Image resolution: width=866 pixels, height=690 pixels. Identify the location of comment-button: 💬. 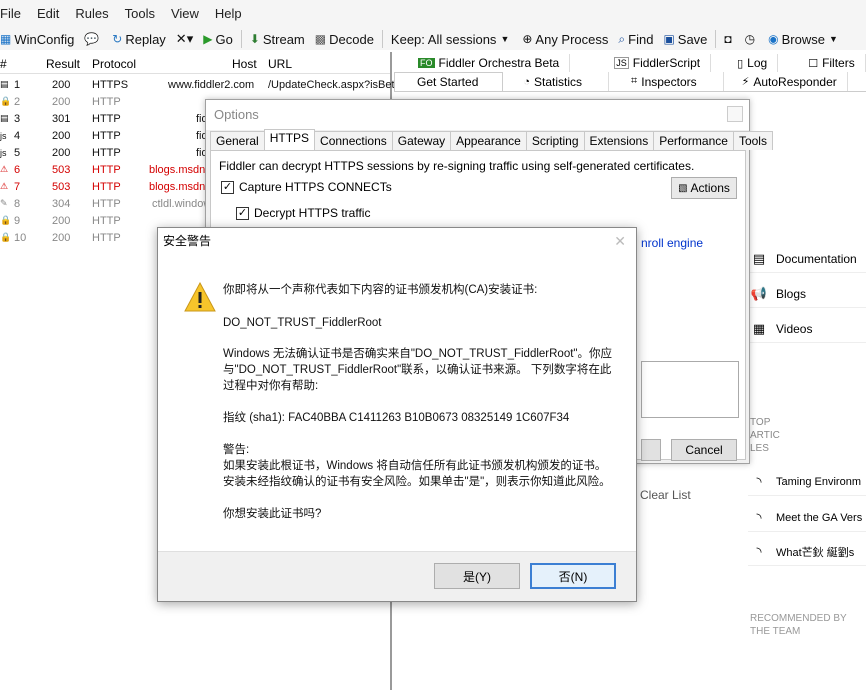
(93, 39).